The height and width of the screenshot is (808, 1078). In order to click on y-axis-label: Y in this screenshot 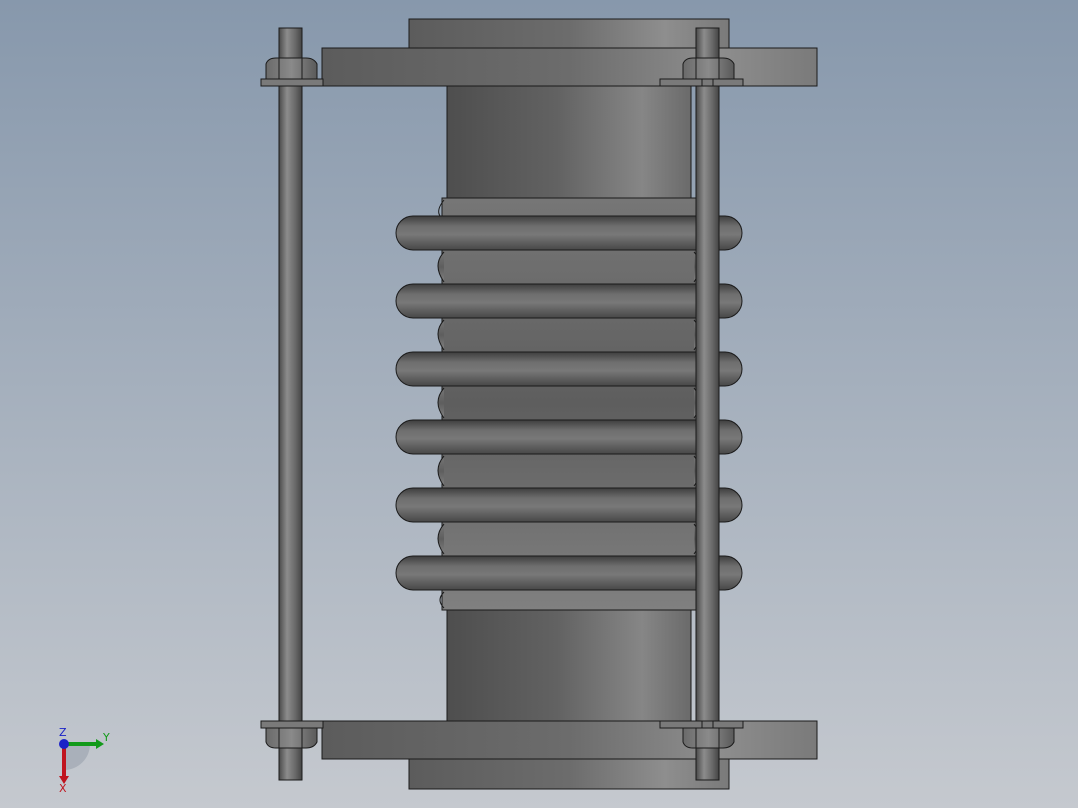, I will do `click(106, 737)`.